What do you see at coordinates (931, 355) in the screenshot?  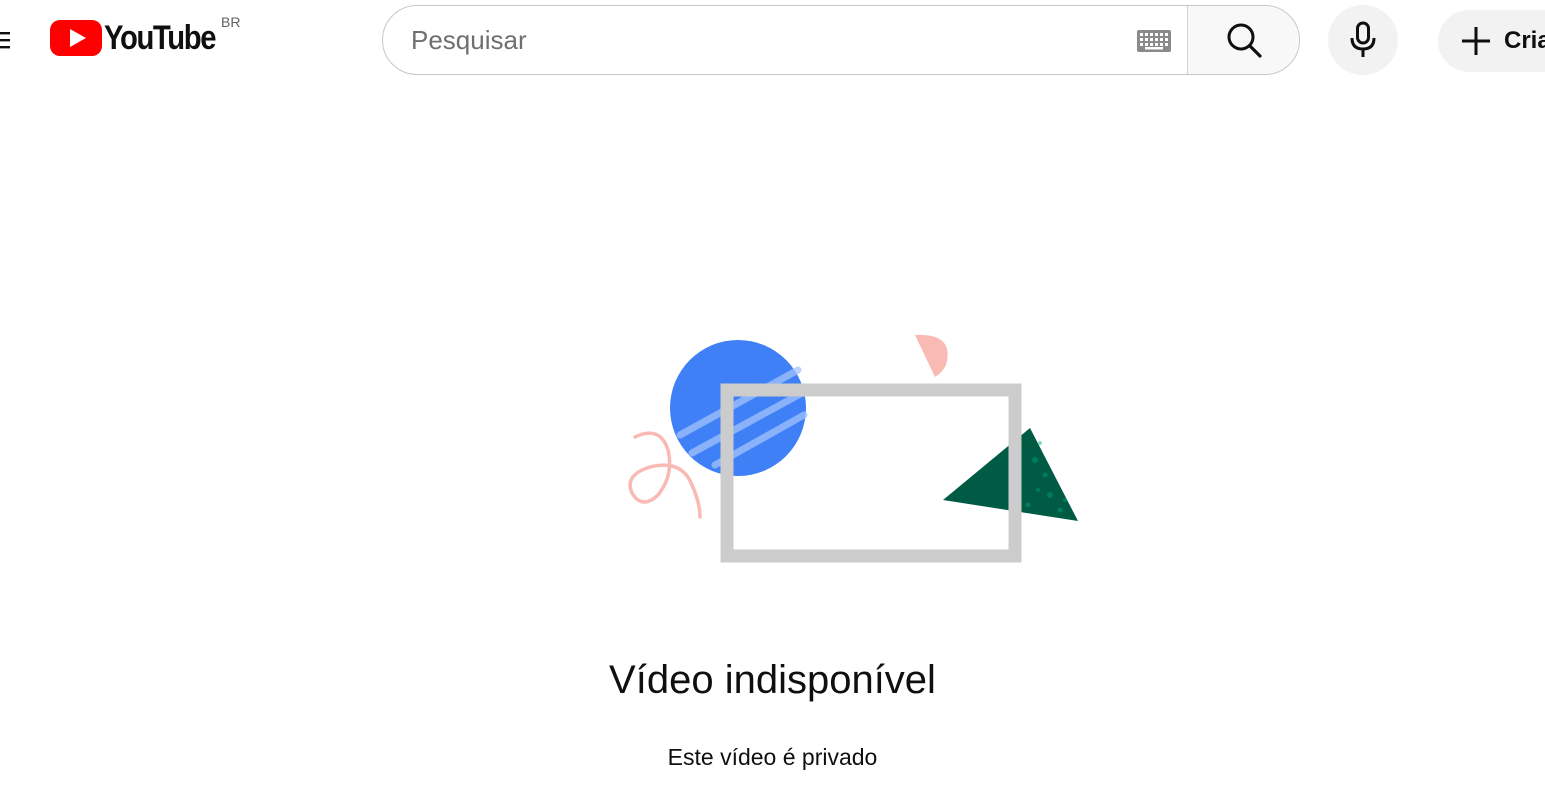 I see `pink-half-circle-shape` at bounding box center [931, 355].